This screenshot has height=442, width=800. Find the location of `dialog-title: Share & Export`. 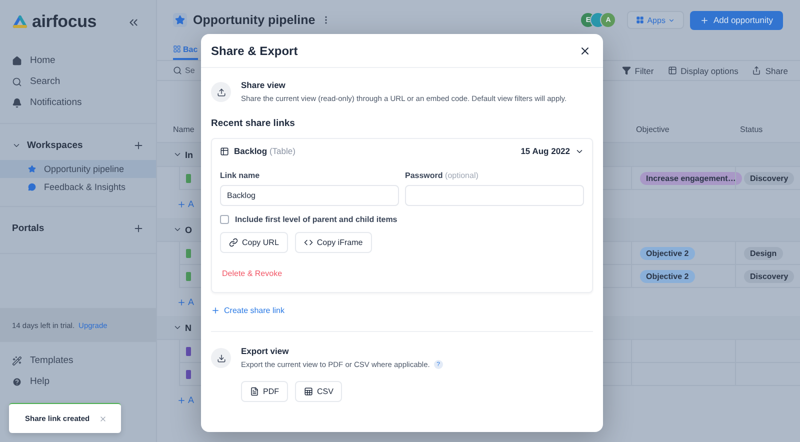

dialog-title: Share & Export is located at coordinates (254, 51).